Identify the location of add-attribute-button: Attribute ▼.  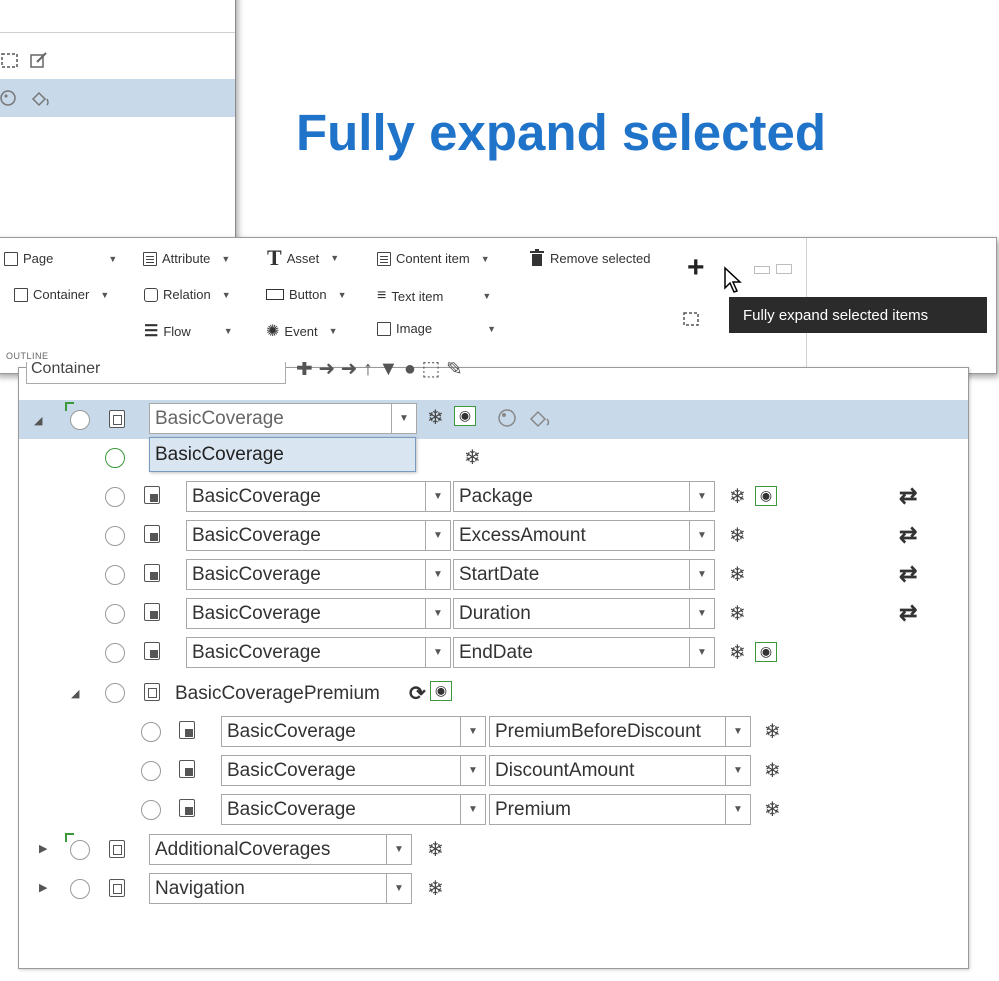
(186, 258).